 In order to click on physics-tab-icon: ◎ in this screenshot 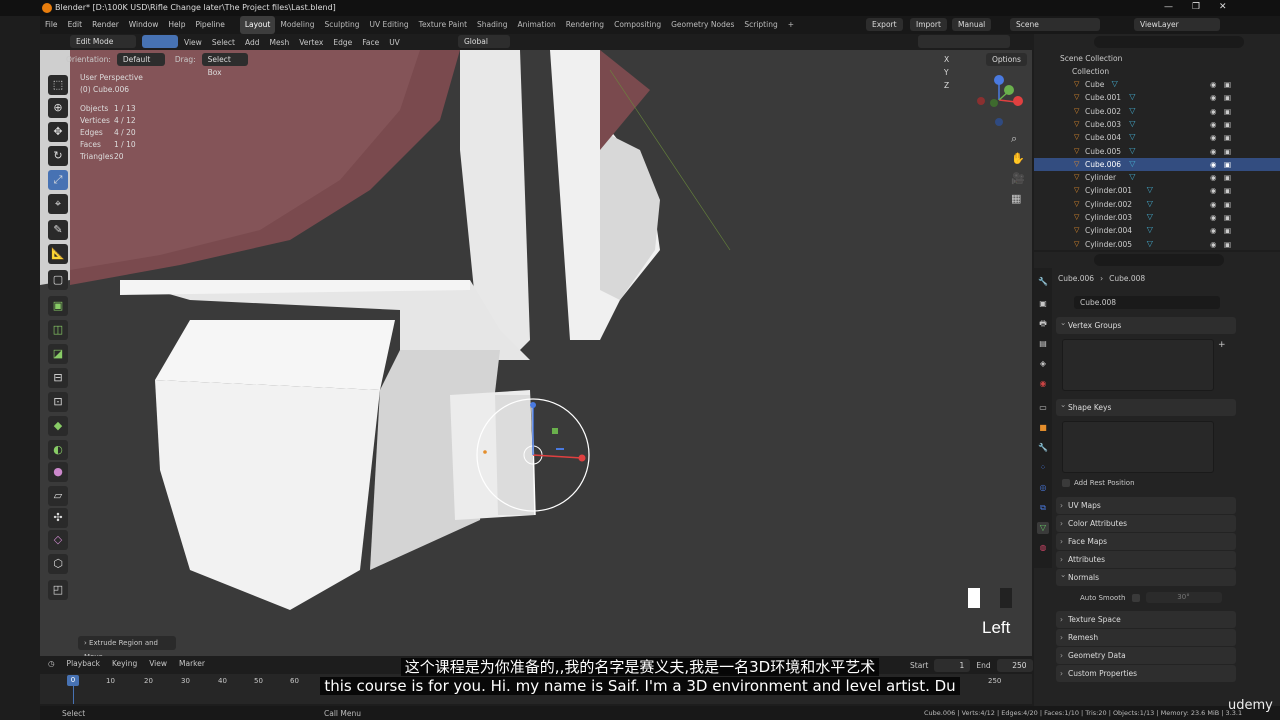, I will do `click(1043, 488)`.